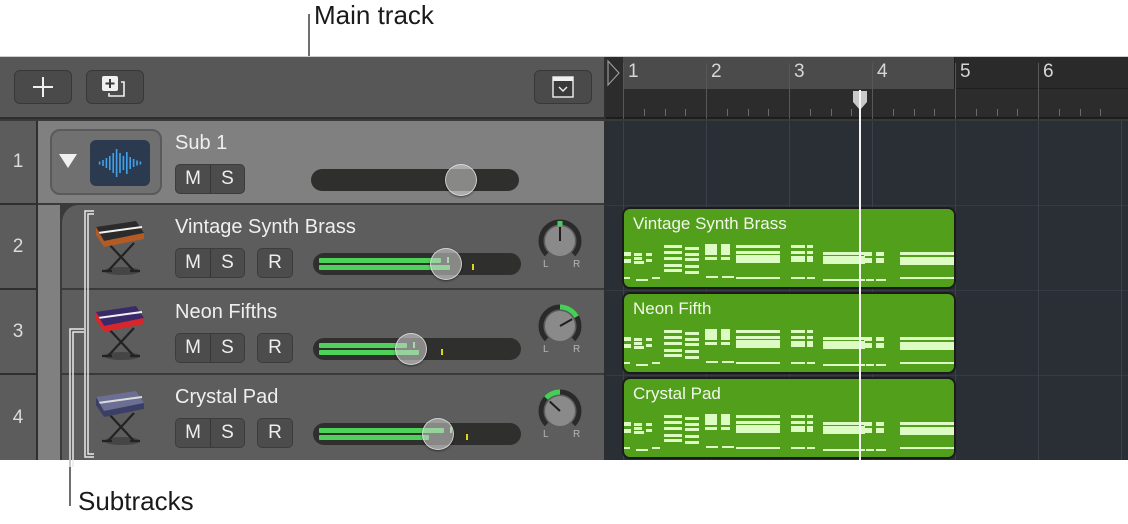 This screenshot has width=1128, height=524. I want to click on track-icon-box, so click(106, 162).